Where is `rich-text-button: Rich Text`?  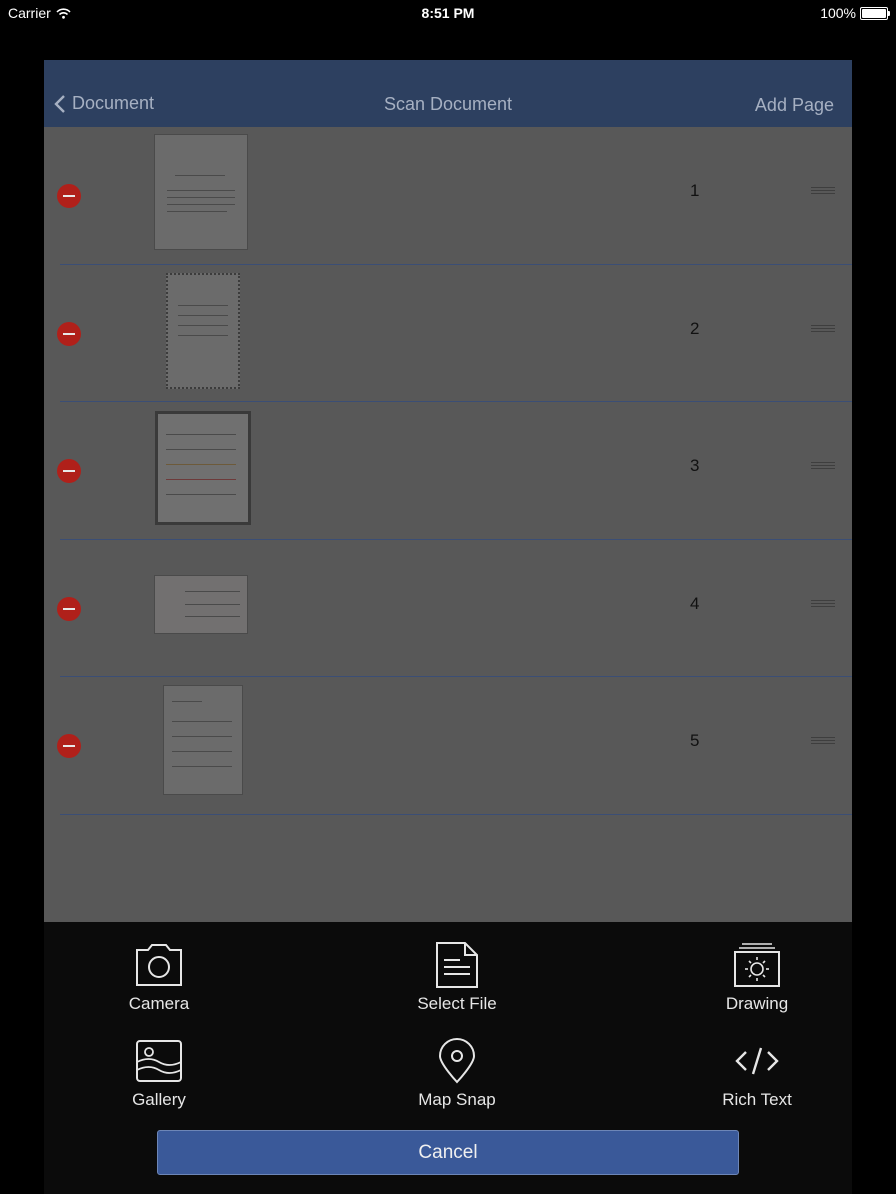
rich-text-button: Rich Text is located at coordinates (757, 1074).